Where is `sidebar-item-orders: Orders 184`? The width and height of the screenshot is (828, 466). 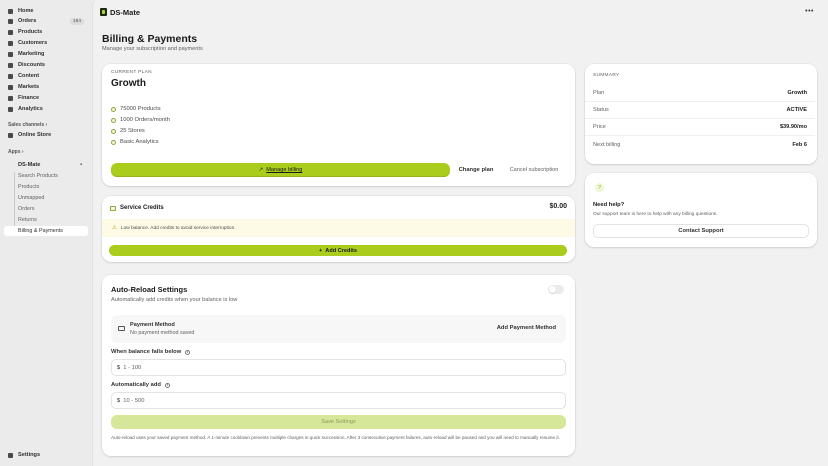
sidebar-item-orders: Orders 184 is located at coordinates (46, 21).